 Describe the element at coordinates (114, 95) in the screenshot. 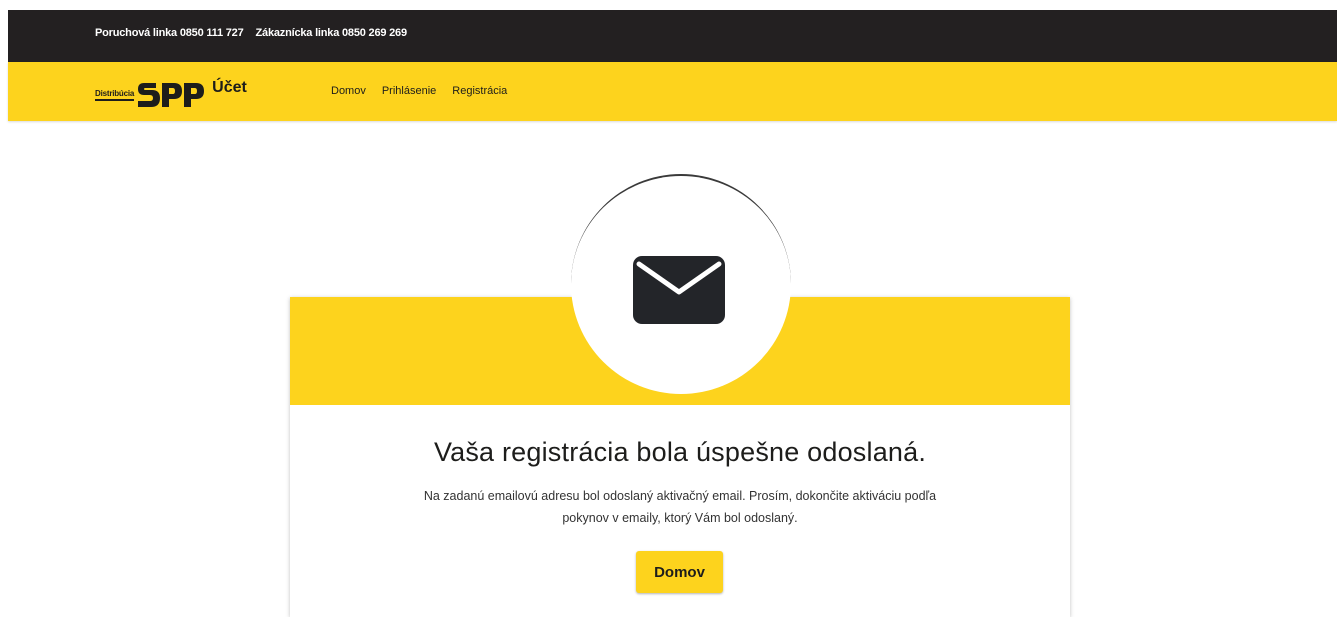

I see `logo-subtitle: Distribúcia` at that location.